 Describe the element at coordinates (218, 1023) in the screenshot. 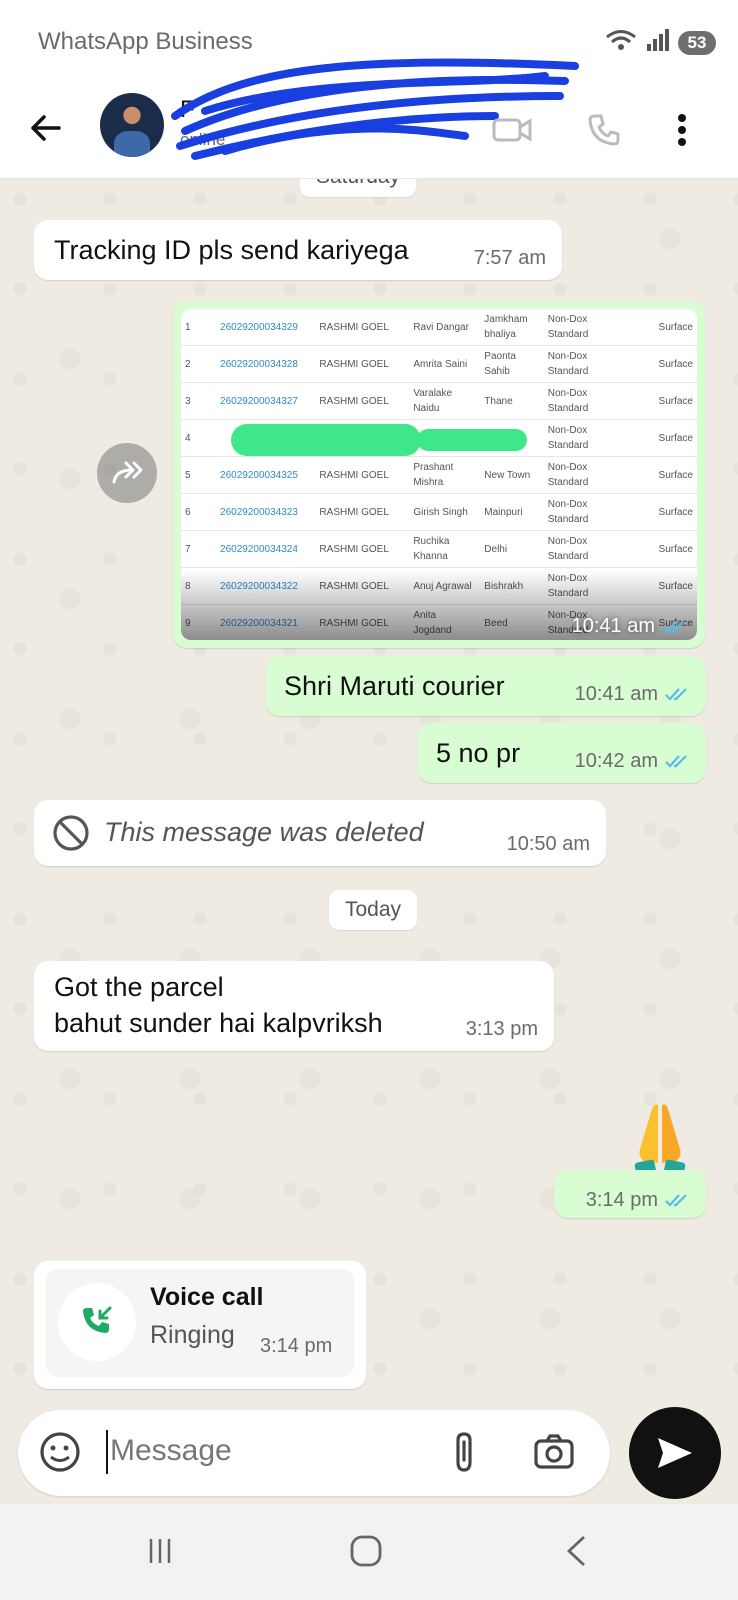

I see `message-text-line2: bahut sunder hai kalpvriksh` at that location.